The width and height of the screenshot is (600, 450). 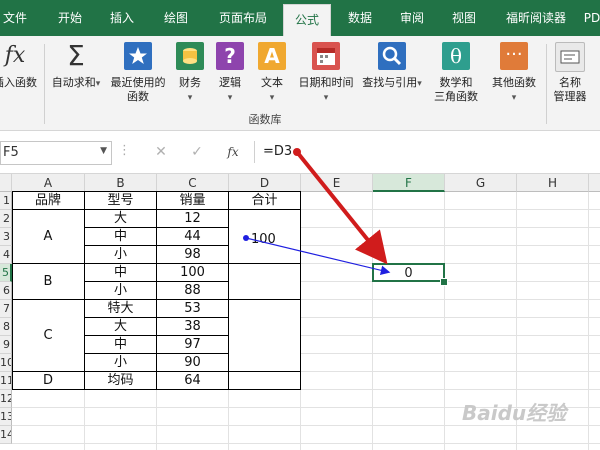 I want to click on text-button: A 文本 ▾, so click(x=272, y=71).